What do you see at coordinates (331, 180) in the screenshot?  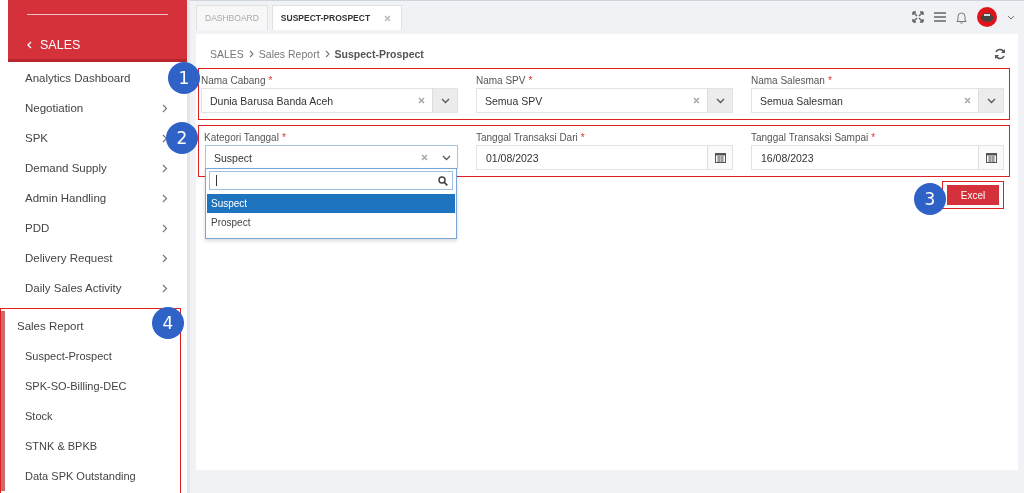 I see `search-field` at bounding box center [331, 180].